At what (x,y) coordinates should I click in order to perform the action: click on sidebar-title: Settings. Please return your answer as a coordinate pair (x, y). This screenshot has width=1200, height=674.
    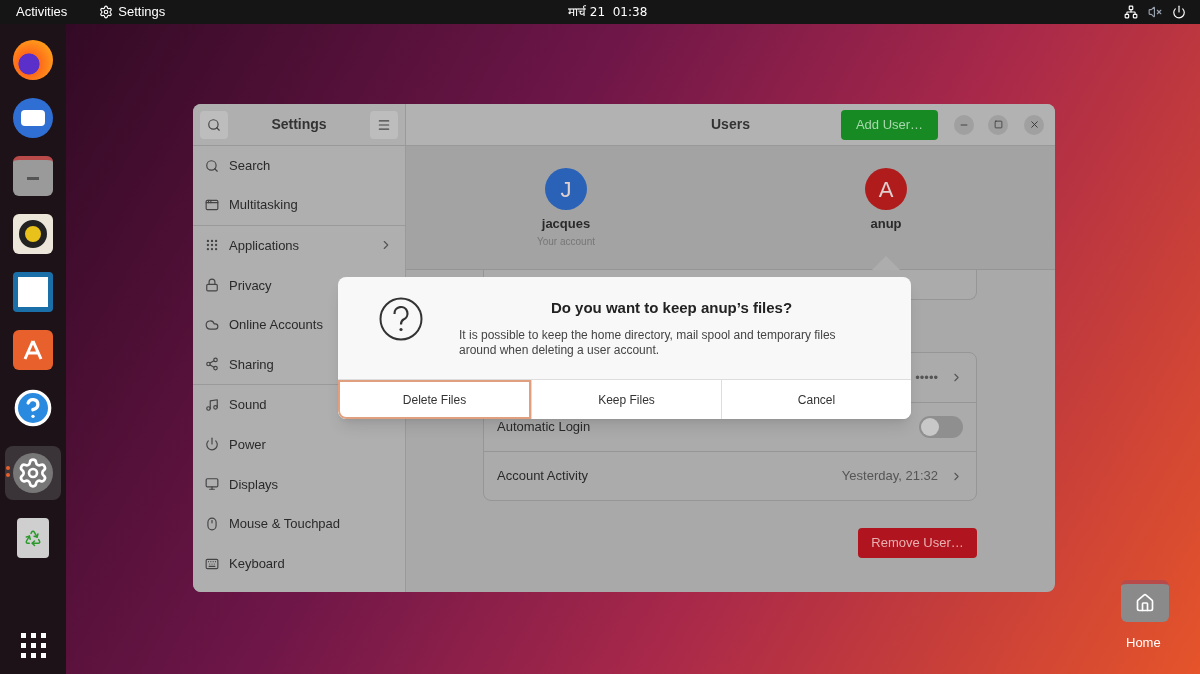
    Looking at the image, I should click on (299, 124).